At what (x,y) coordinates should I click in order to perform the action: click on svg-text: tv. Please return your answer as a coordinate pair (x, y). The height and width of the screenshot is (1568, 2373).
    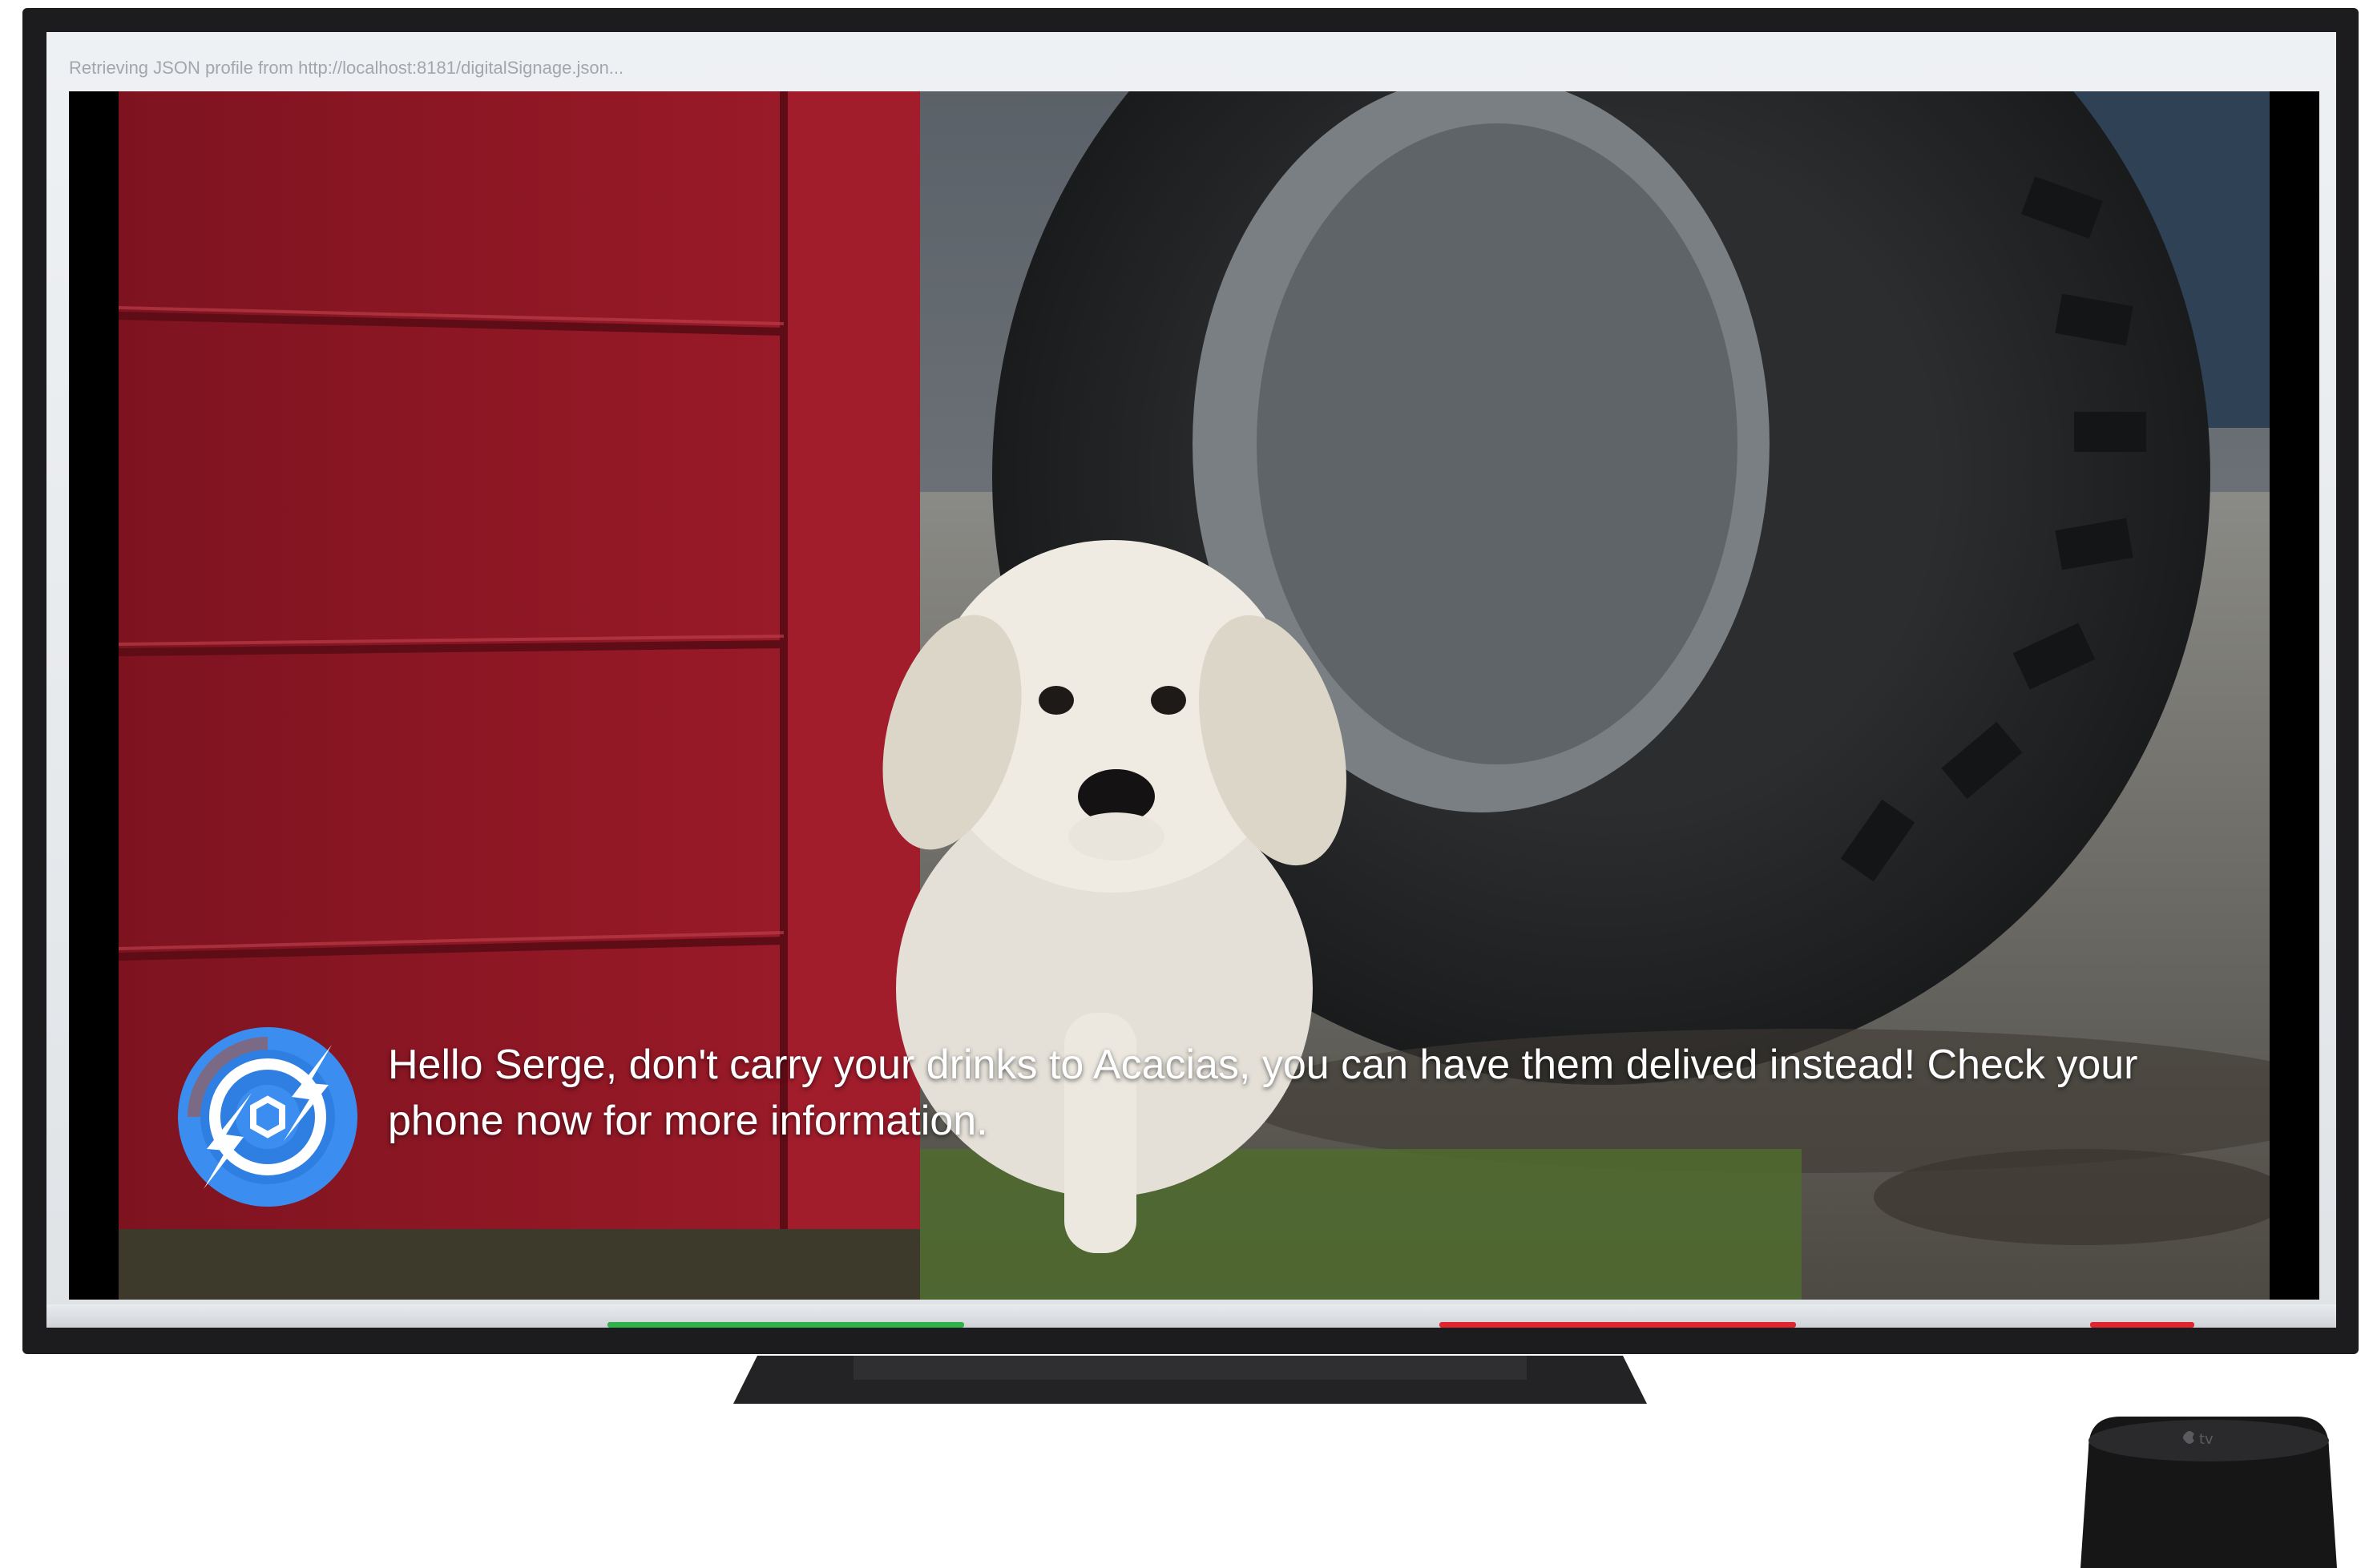
    Looking at the image, I should click on (2206, 1439).